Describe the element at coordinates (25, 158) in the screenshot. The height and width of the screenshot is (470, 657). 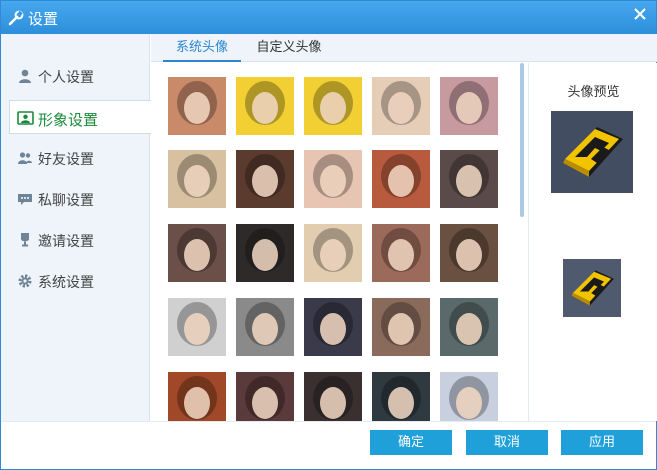
I see `friends-icon` at that location.